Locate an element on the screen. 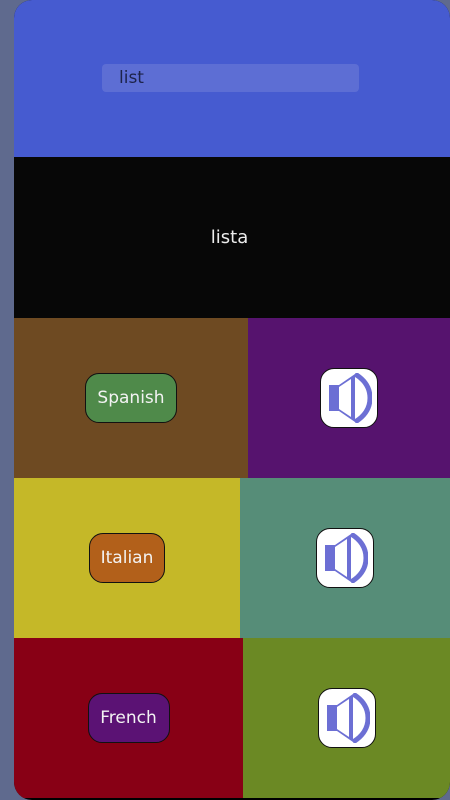 This screenshot has height=800, width=450. language-panel-italian: Italian is located at coordinates (127, 558).